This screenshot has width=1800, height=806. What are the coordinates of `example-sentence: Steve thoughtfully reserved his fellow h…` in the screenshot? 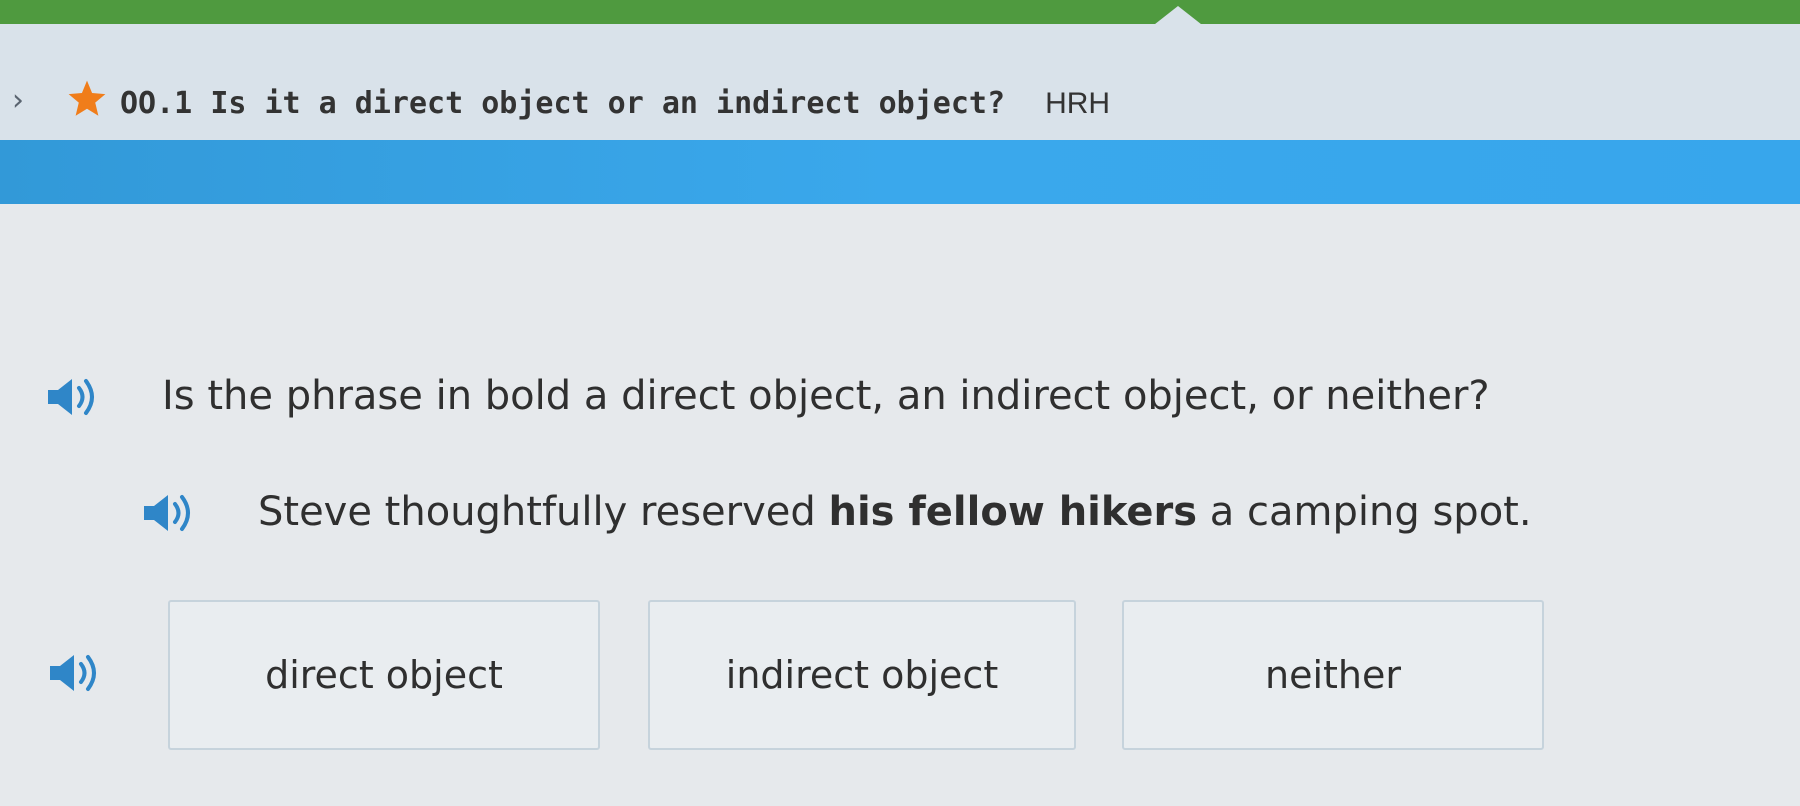 It's located at (895, 512).